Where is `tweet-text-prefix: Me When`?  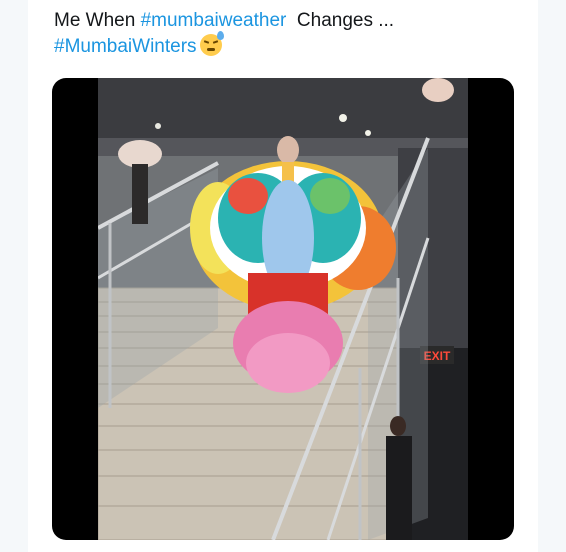
tweet-text-prefix: Me When is located at coordinates (97, 20).